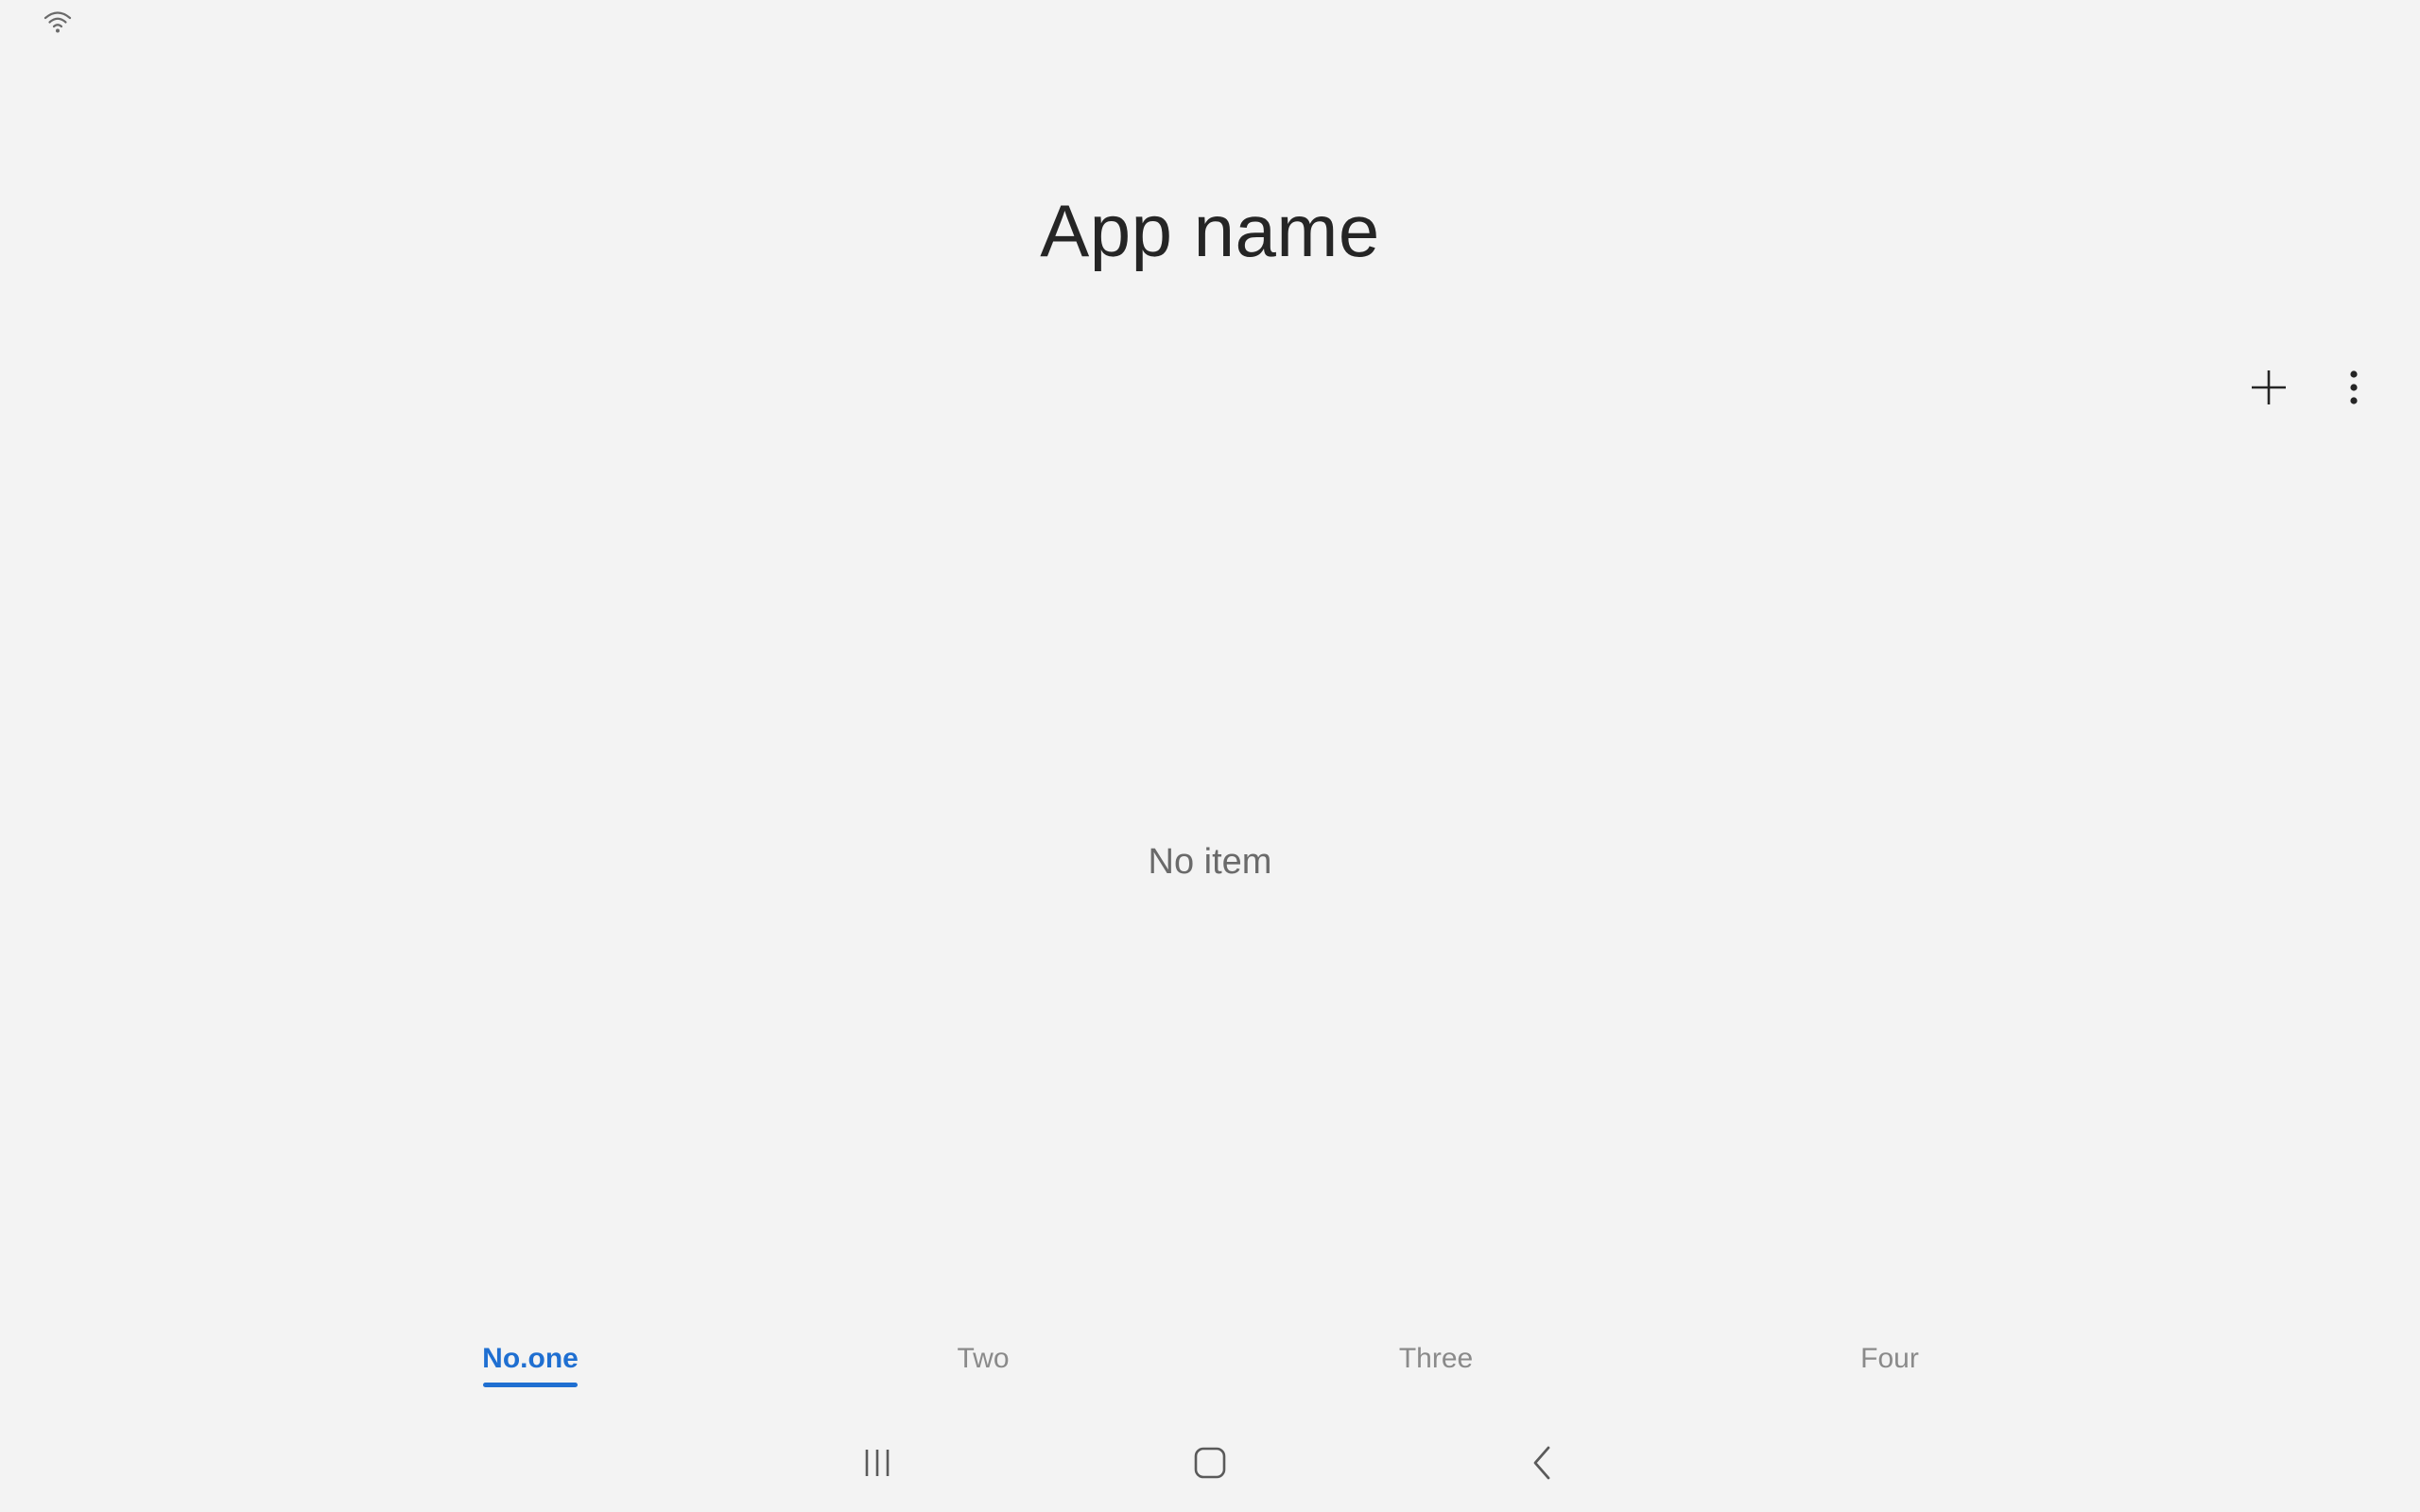 Image resolution: width=2420 pixels, height=1512 pixels. What do you see at coordinates (530, 1360) in the screenshot?
I see `tab-no-one: No.one` at bounding box center [530, 1360].